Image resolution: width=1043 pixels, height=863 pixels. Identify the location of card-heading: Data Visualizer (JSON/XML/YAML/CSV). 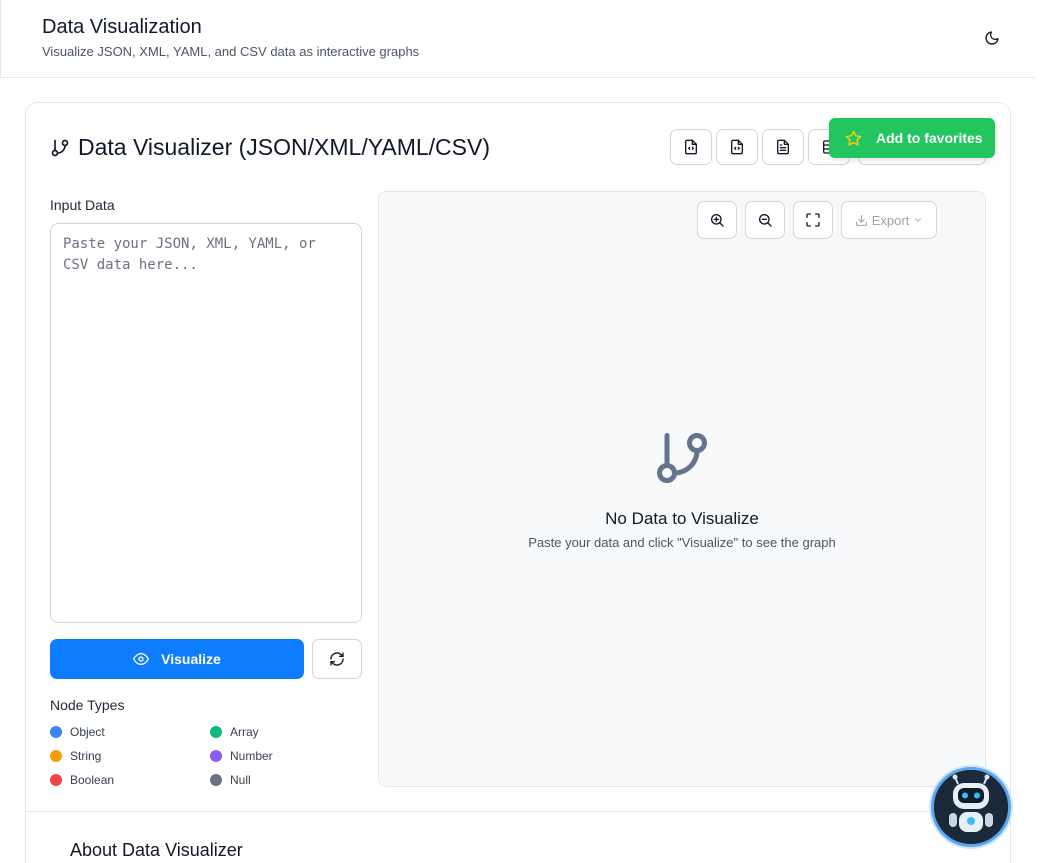
(270, 147).